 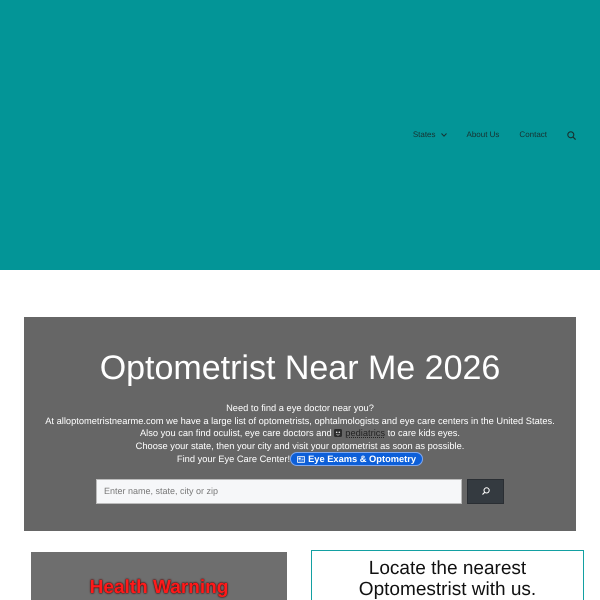 What do you see at coordinates (279, 491) in the screenshot?
I see `search-field: Enter name, state, city or zip` at bounding box center [279, 491].